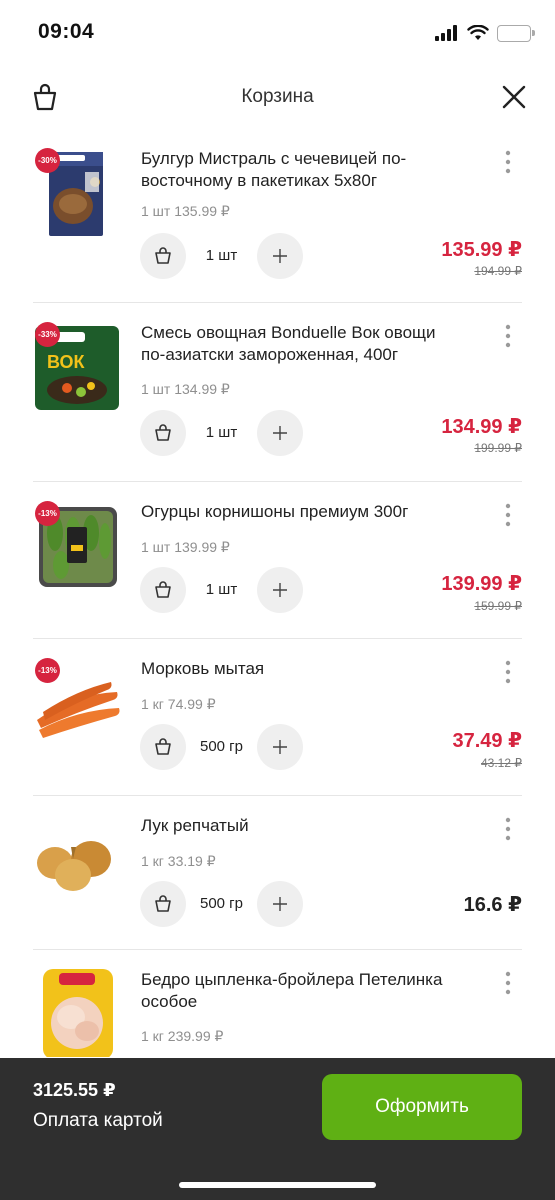  Describe the element at coordinates (47, 160) in the screenshot. I see `discount-badge: -30%` at that location.